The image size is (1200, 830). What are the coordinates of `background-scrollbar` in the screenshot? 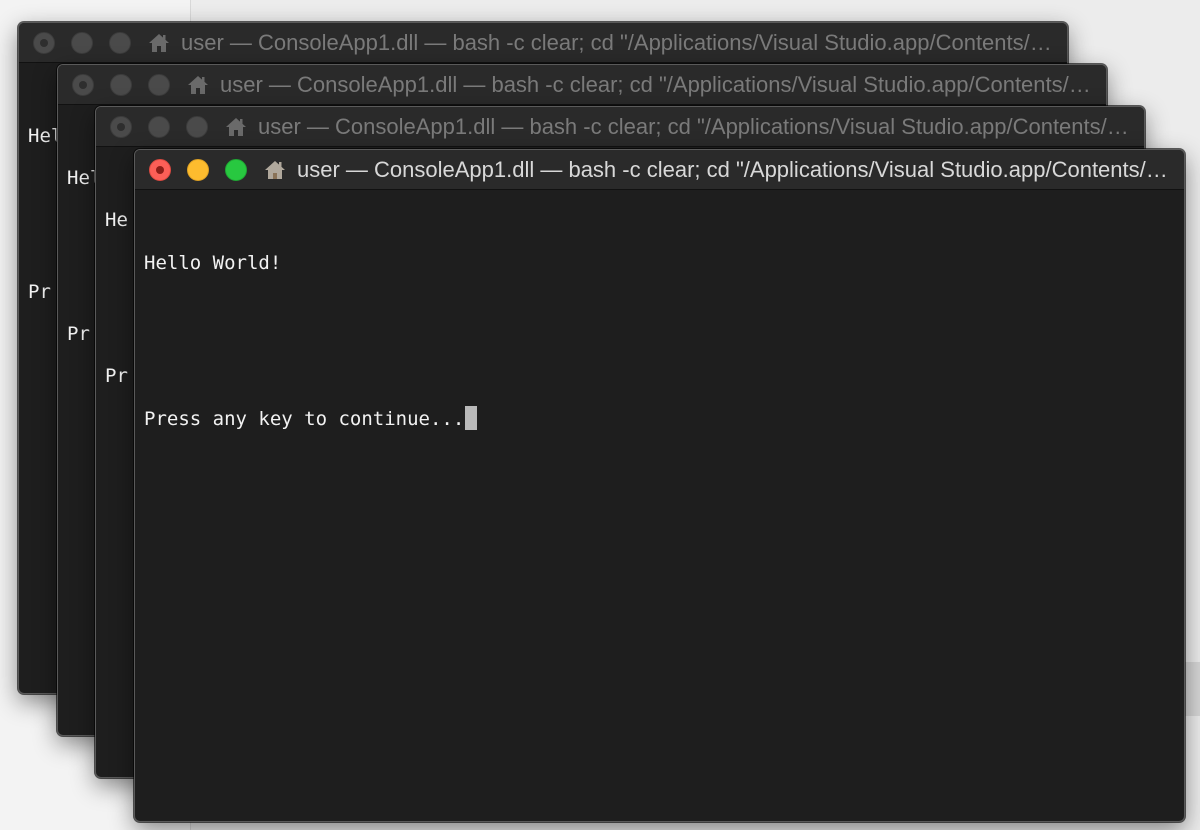 It's located at (1192, 689).